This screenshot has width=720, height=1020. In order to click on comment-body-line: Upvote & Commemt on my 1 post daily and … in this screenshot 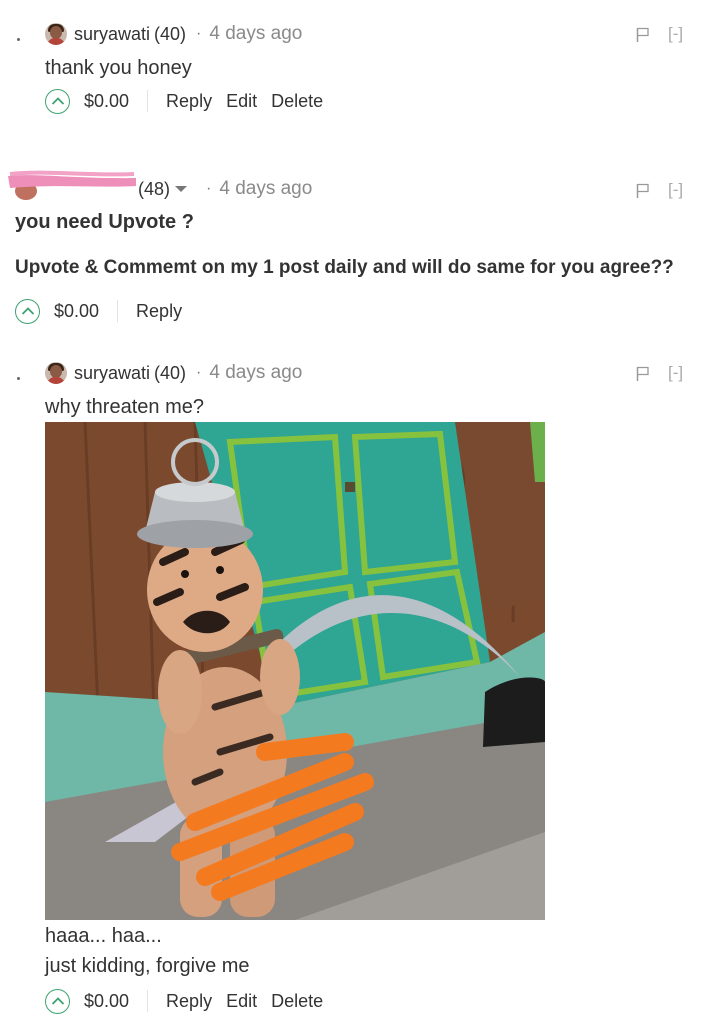, I will do `click(344, 267)`.